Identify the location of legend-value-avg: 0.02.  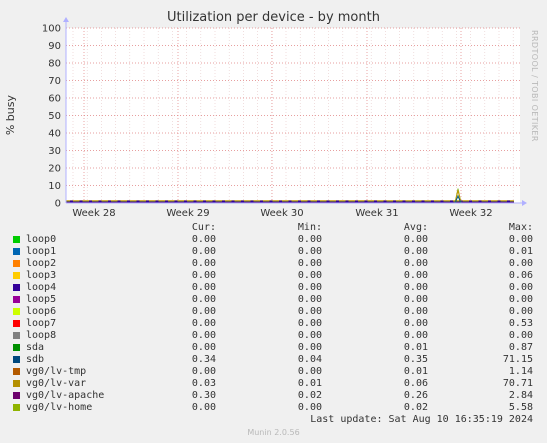
(415, 407).